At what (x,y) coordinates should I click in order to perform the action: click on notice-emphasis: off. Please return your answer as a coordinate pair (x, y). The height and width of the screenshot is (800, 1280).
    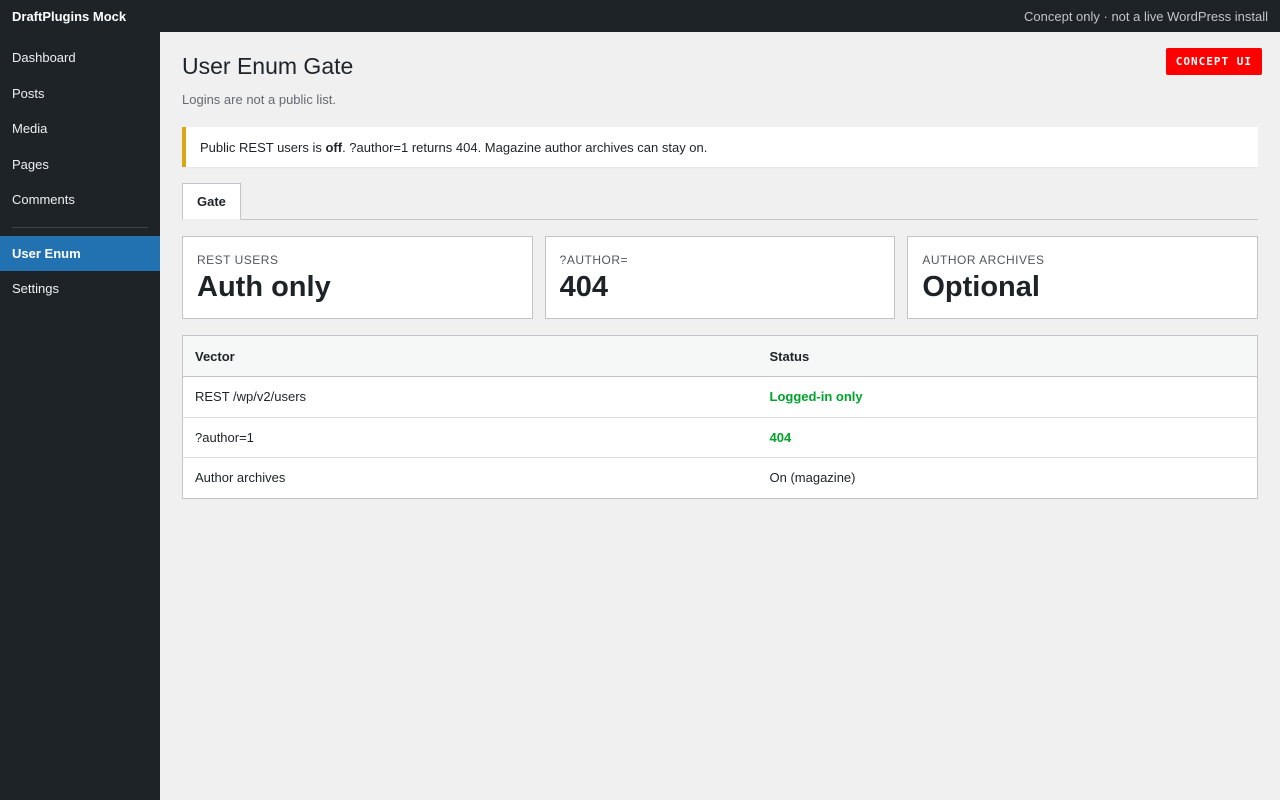
    Looking at the image, I should click on (334, 147).